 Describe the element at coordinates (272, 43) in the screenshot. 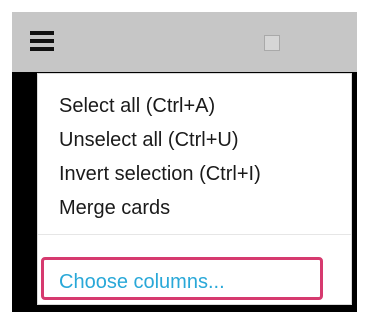

I see `checkbox-icon` at that location.